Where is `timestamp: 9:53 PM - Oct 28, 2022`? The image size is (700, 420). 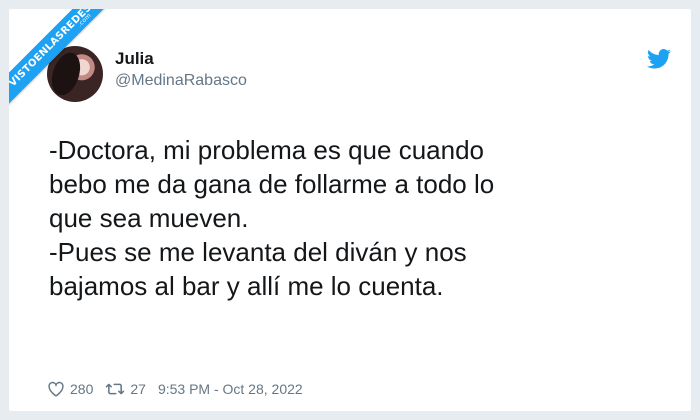
timestamp: 9:53 PM - Oct 28, 2022 is located at coordinates (230, 389).